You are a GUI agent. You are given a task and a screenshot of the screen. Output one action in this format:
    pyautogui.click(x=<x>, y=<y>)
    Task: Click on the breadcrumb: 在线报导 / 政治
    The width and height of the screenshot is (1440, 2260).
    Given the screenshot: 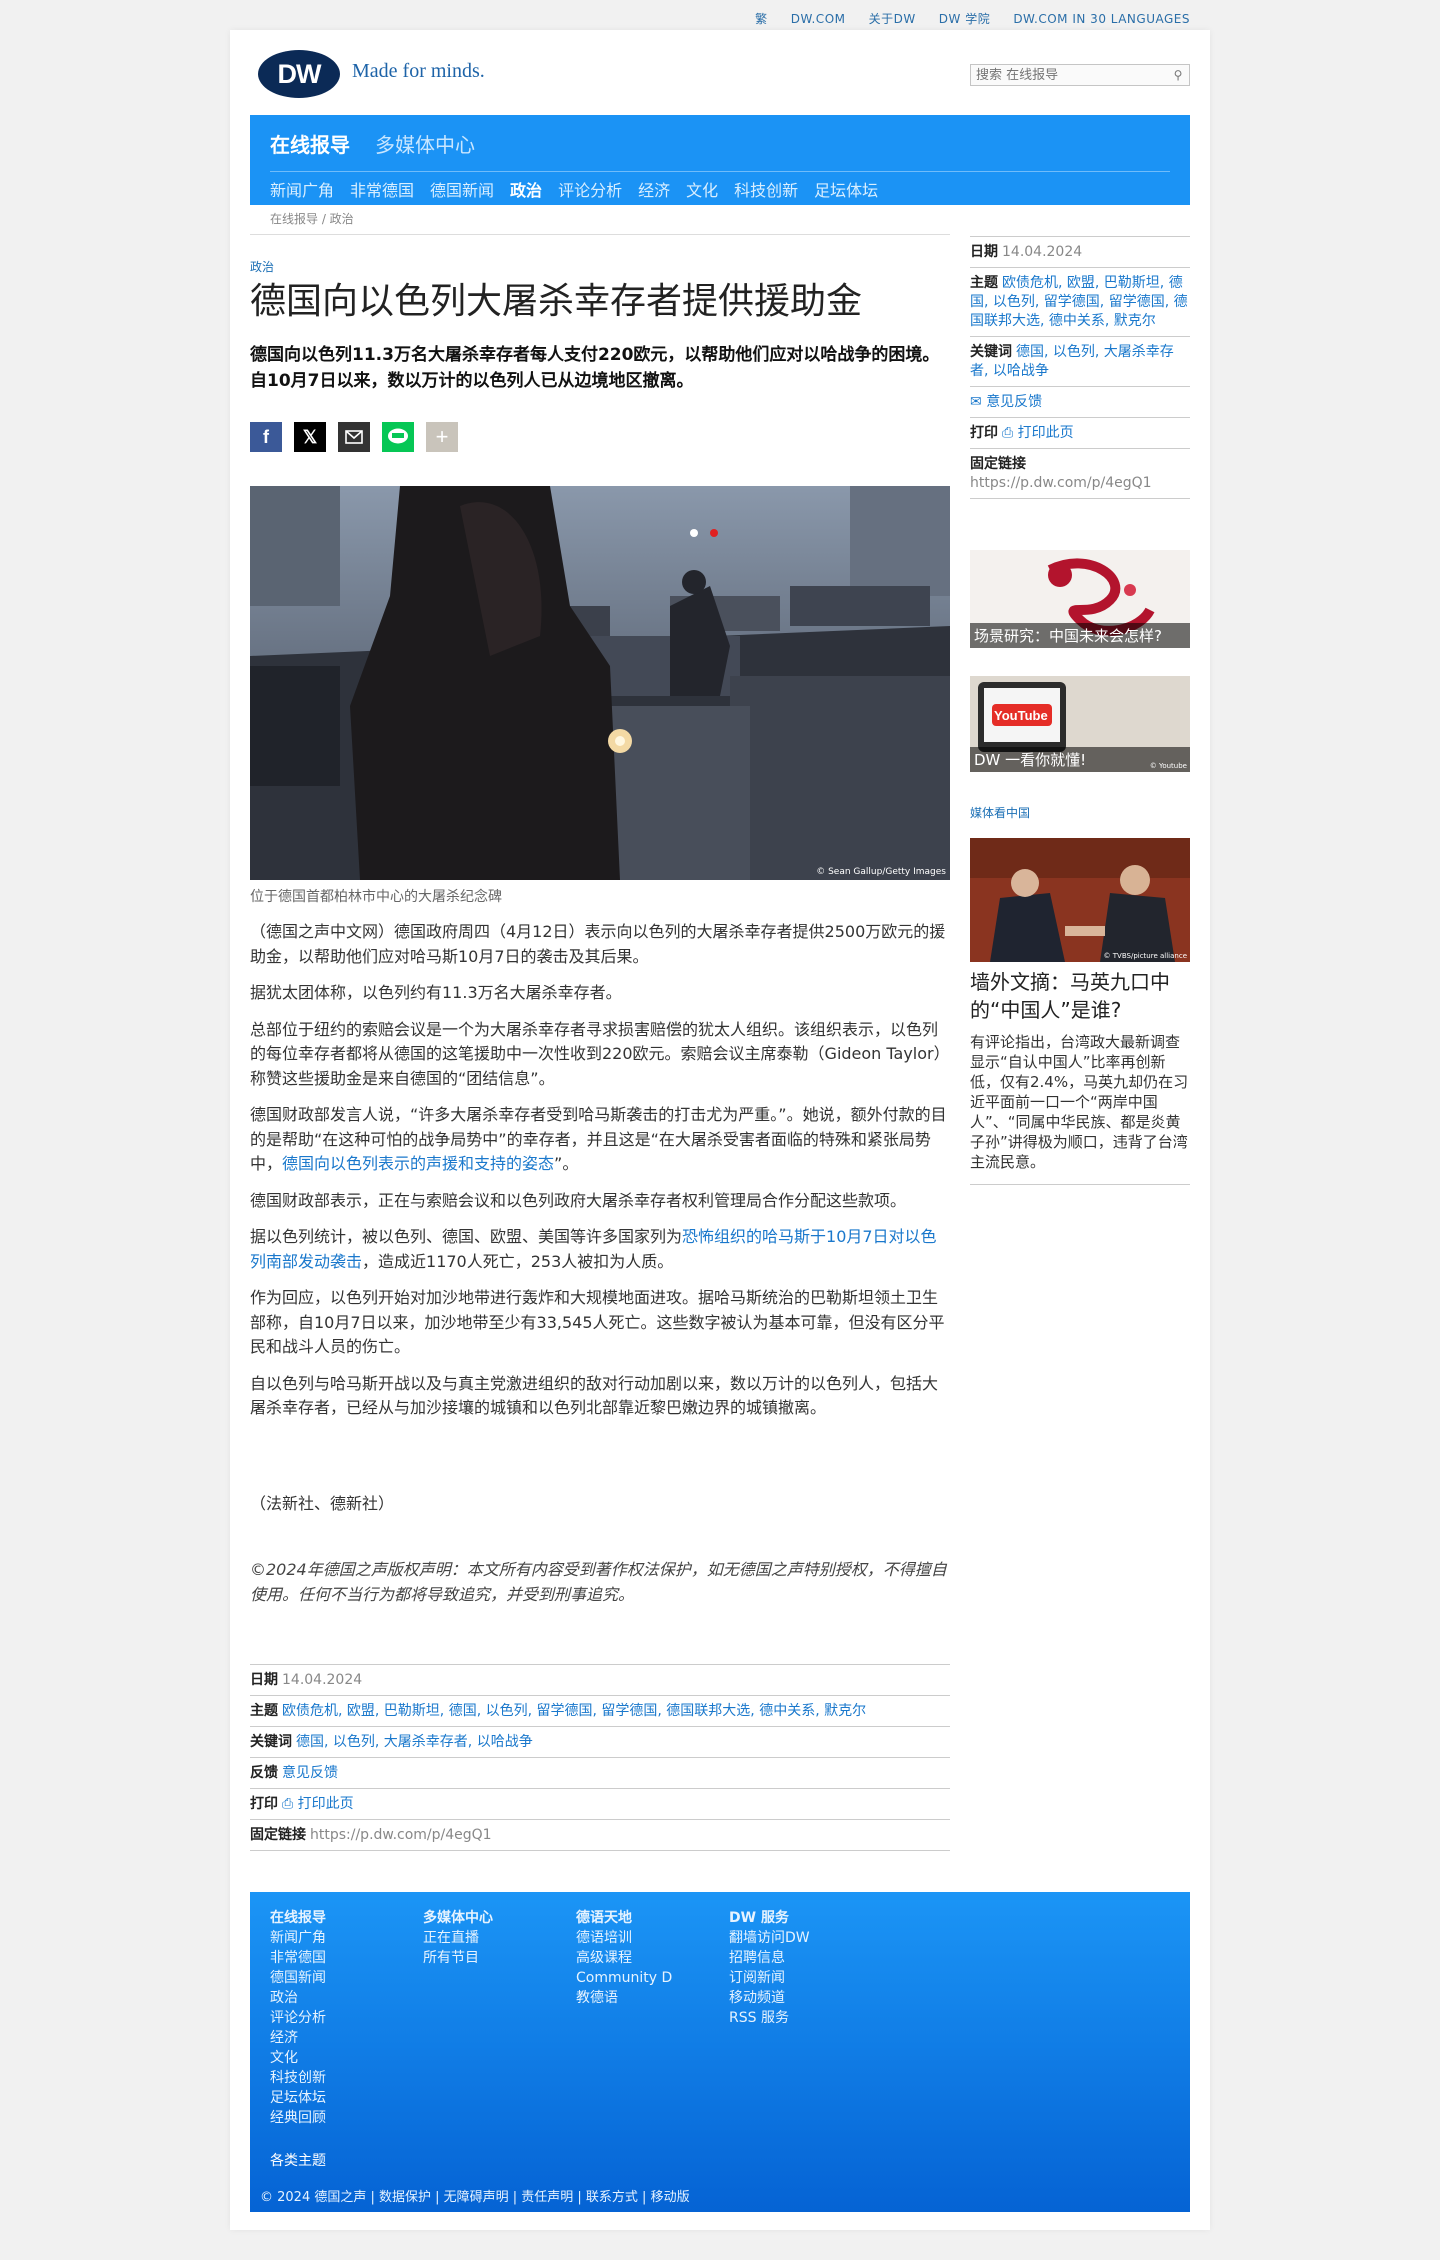 What is the action you would take?
    pyautogui.click(x=312, y=218)
    